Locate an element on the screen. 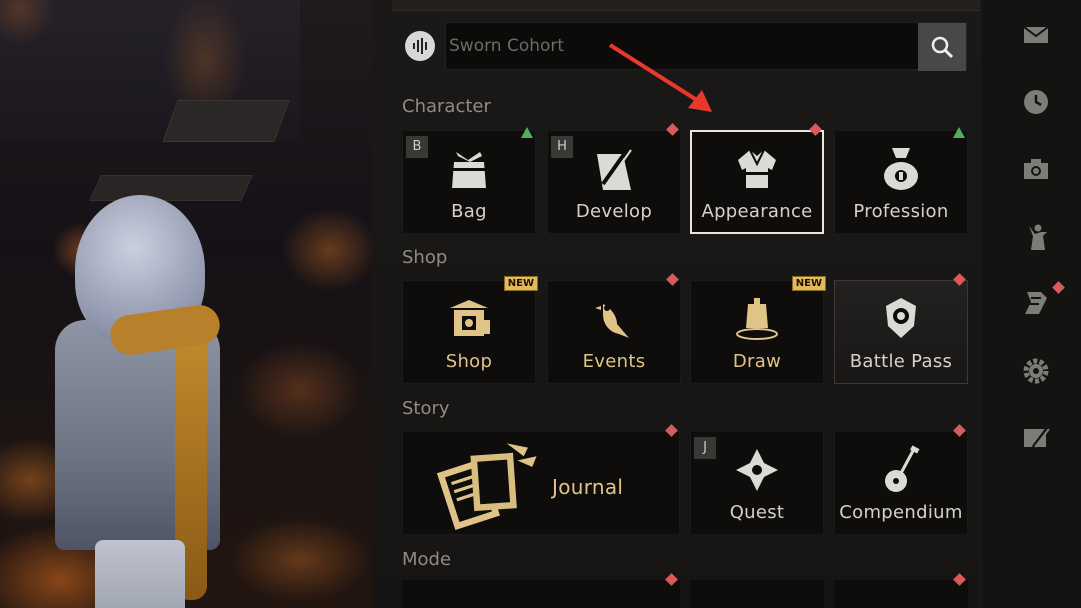  scroll-button is located at coordinates (1036, 303).